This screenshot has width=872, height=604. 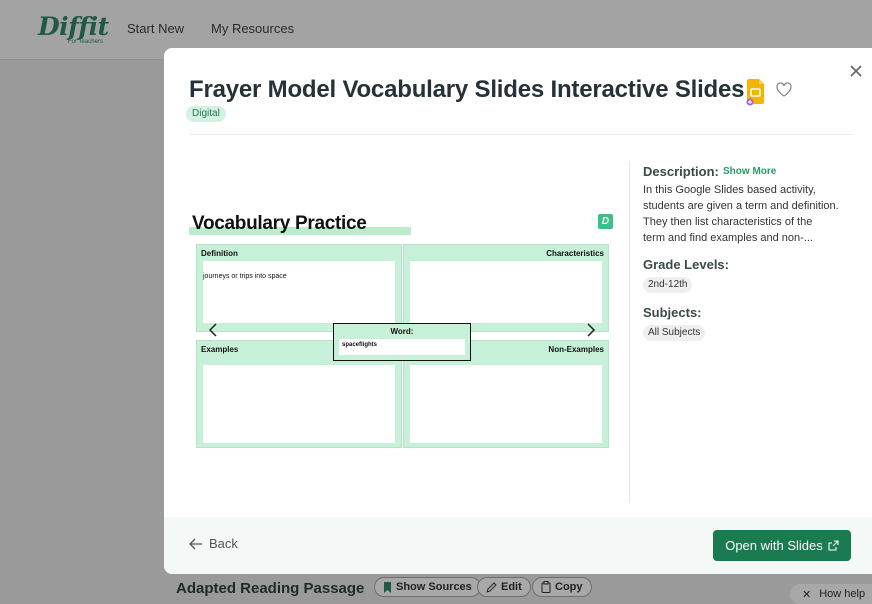 What do you see at coordinates (774, 545) in the screenshot?
I see `open-with-slides-label: Open with Slides` at bounding box center [774, 545].